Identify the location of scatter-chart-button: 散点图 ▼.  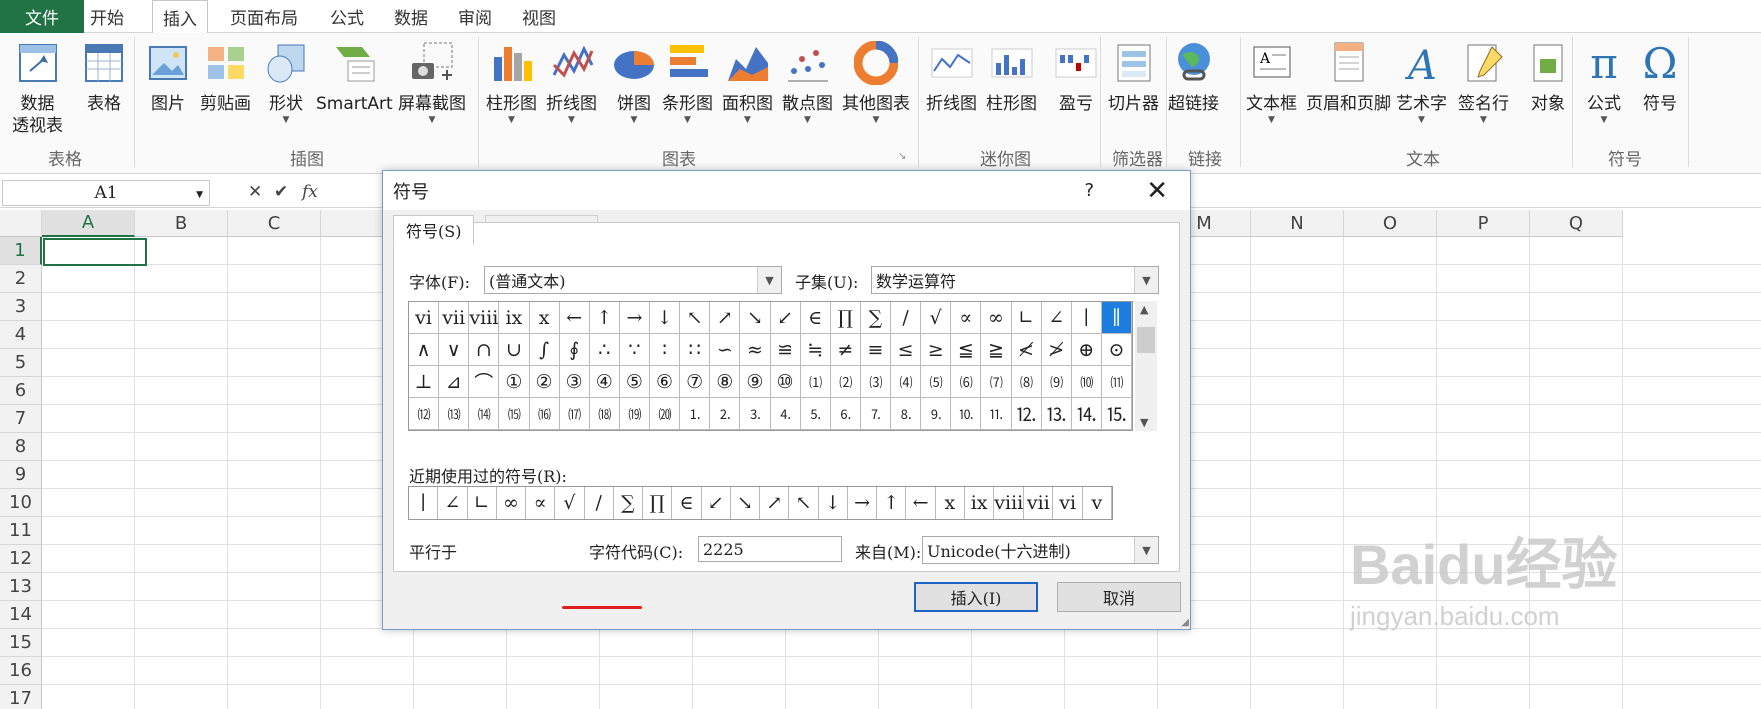
(807, 82).